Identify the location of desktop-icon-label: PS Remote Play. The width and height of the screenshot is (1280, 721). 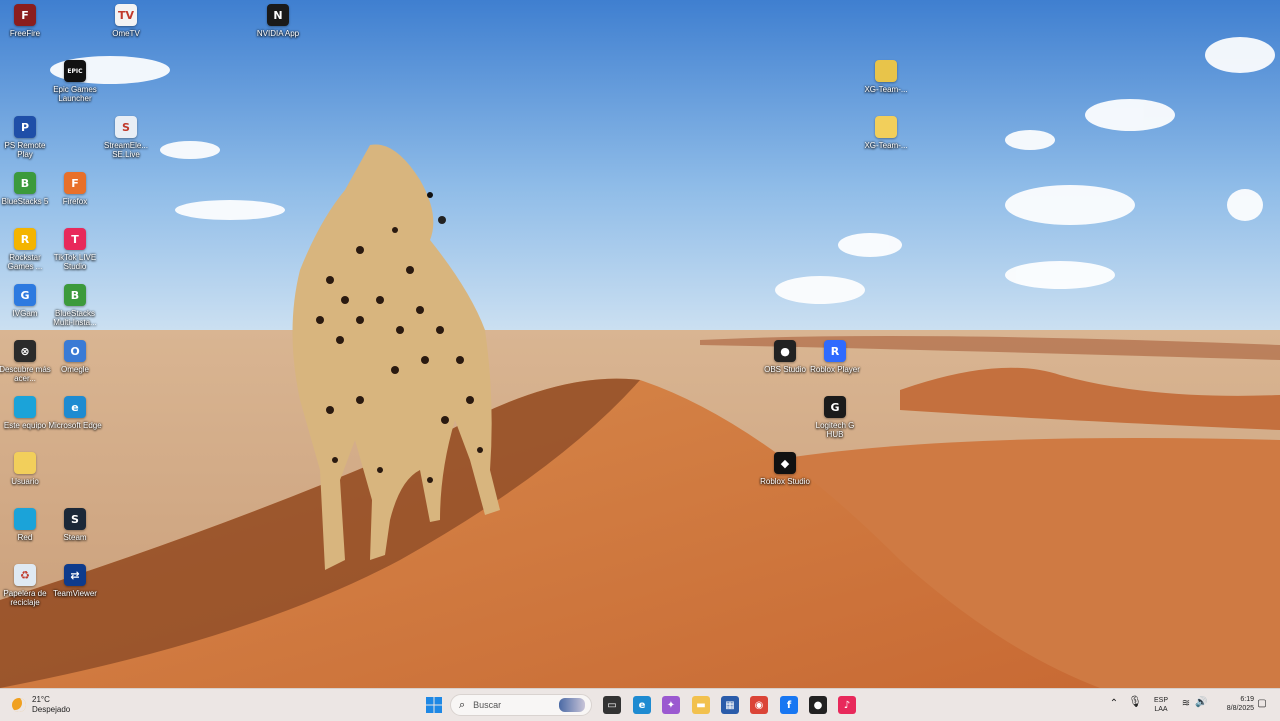
(25, 150).